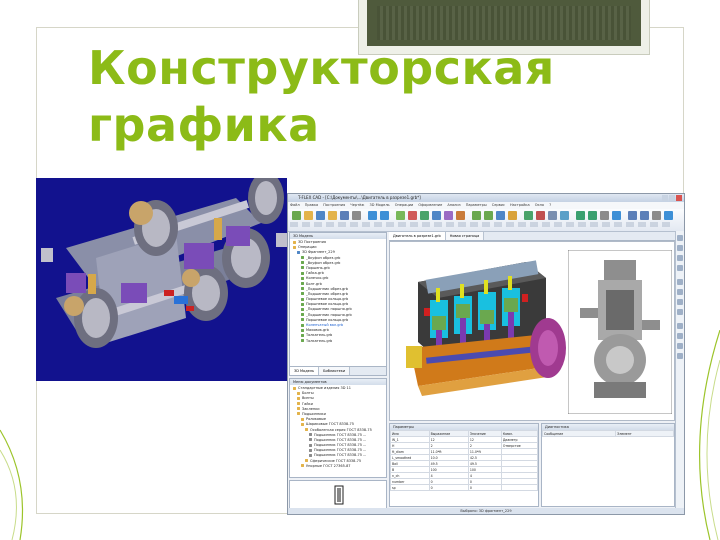 The height and width of the screenshot is (540, 720). What do you see at coordinates (314, 283) in the screenshot?
I see `tree-item-label: Болт.grb` at bounding box center [314, 283].